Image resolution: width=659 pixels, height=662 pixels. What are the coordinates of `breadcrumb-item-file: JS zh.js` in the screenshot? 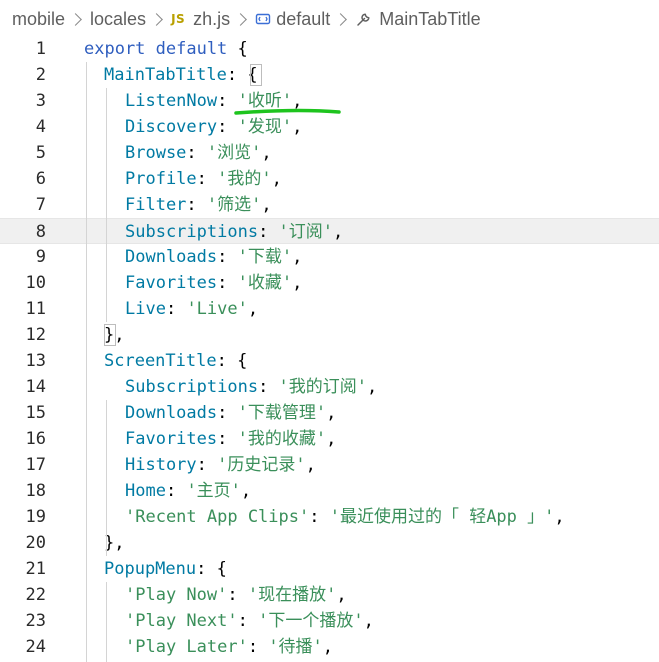 It's located at (200, 19).